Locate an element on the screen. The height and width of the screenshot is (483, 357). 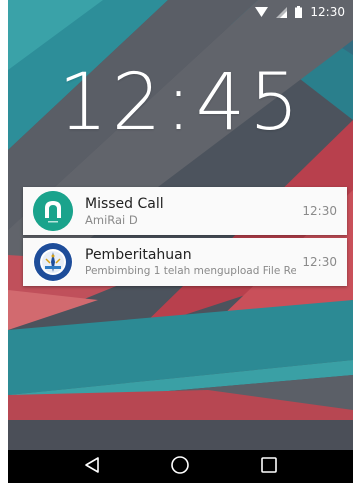
lockscreen-clock: 12:45 is located at coordinates (180, 103).